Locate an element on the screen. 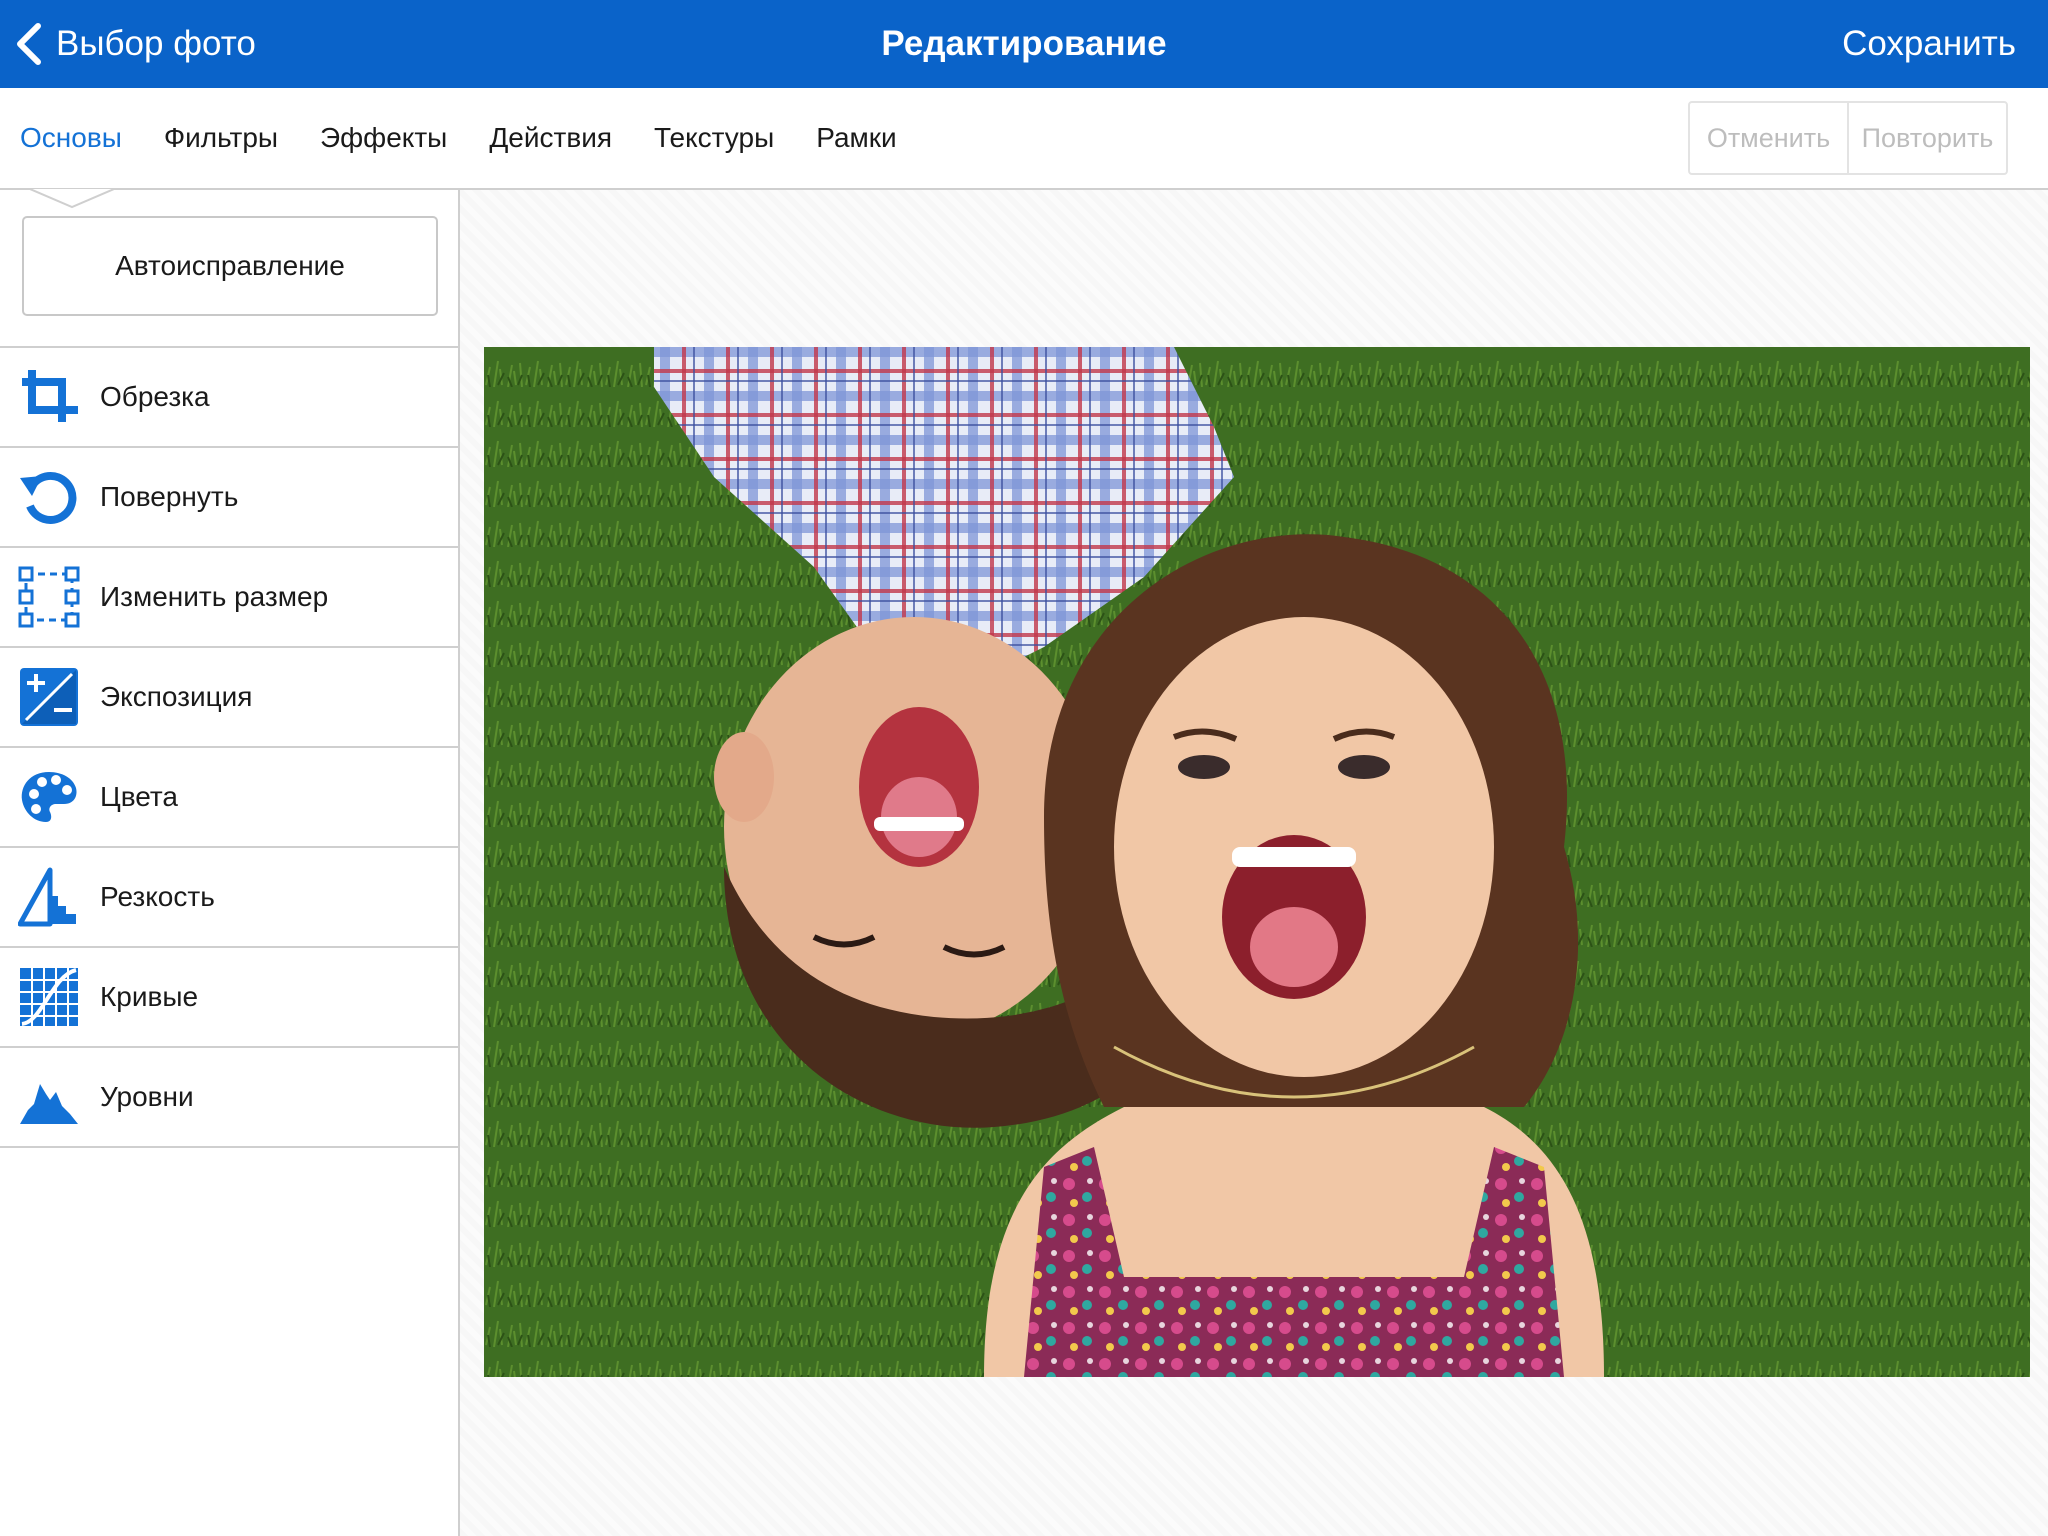 The height and width of the screenshot is (1536, 2048). tab-actions: Действия is located at coordinates (550, 138).